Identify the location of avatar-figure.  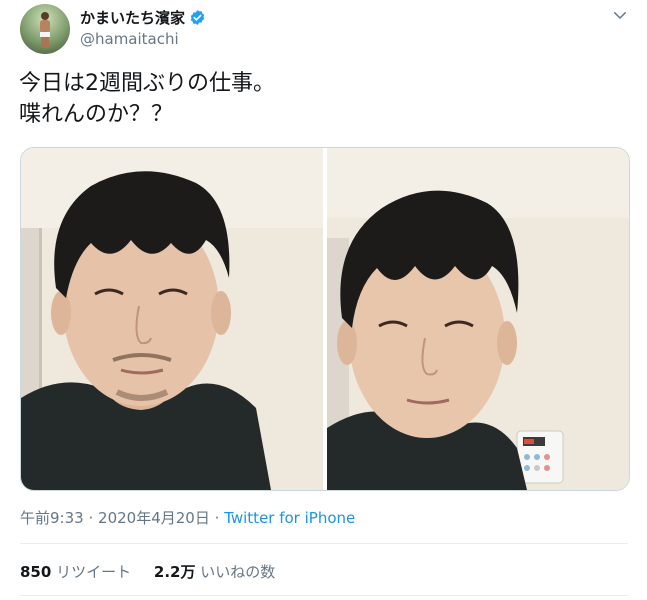
(45, 30).